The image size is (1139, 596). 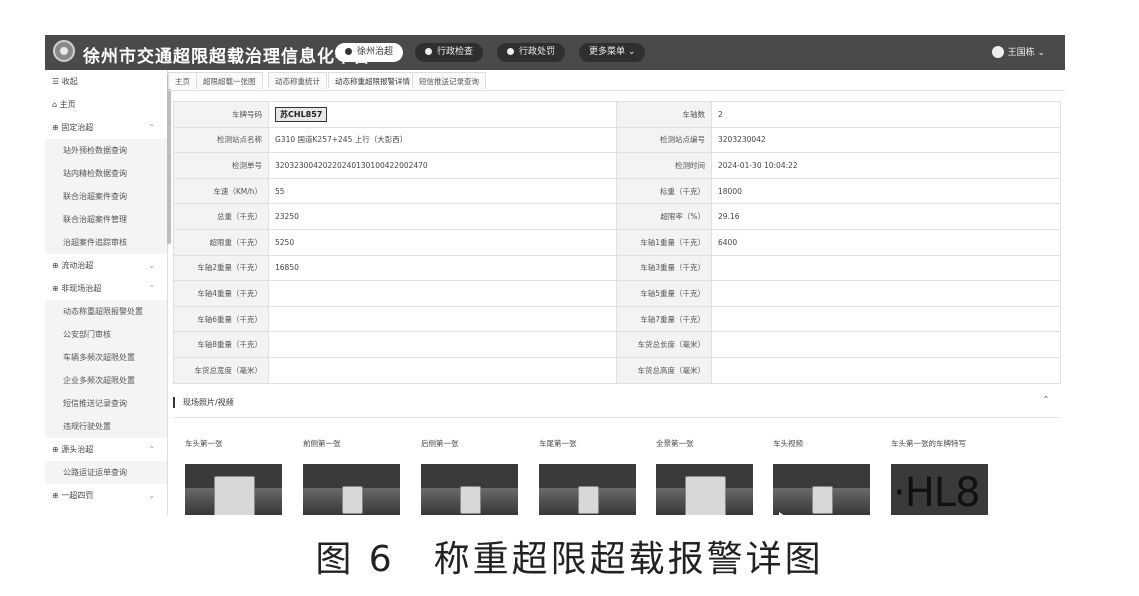 I want to click on media-item: 车头第一张的车牌特写 ·HL8, so click(x=941, y=476).